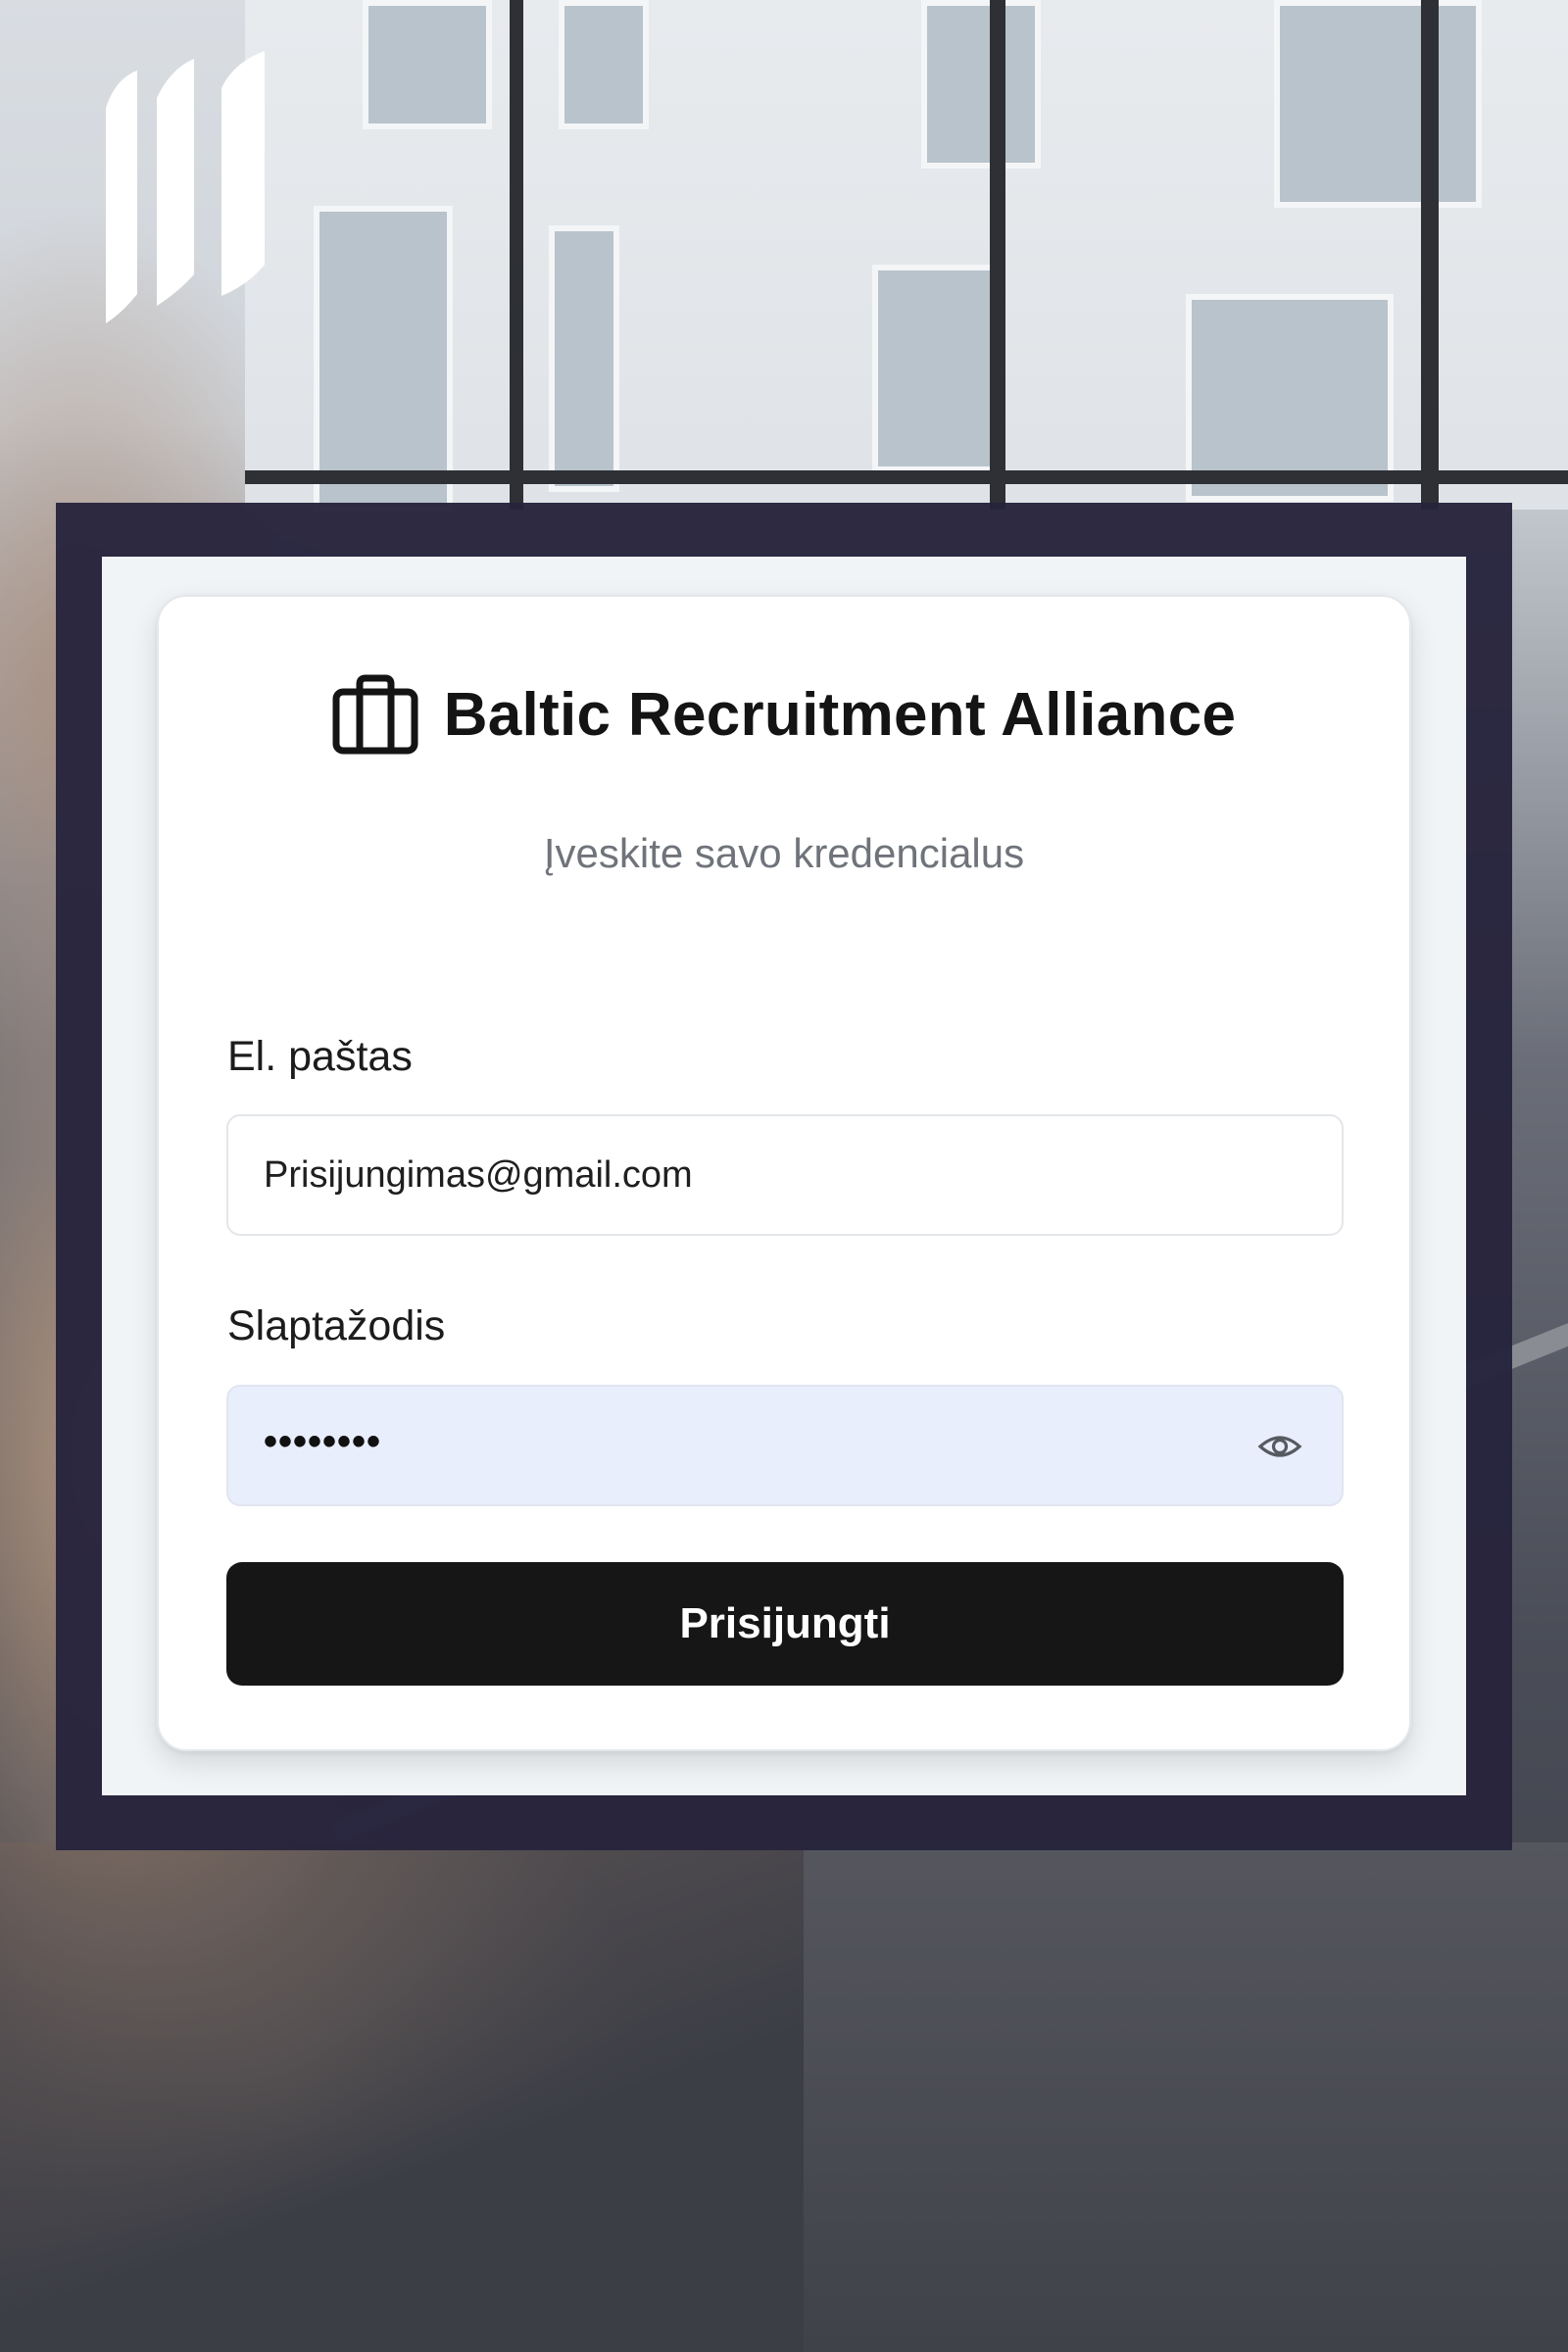 The width and height of the screenshot is (1568, 2352). Describe the element at coordinates (375, 714) in the screenshot. I see `briefcase-icon` at that location.